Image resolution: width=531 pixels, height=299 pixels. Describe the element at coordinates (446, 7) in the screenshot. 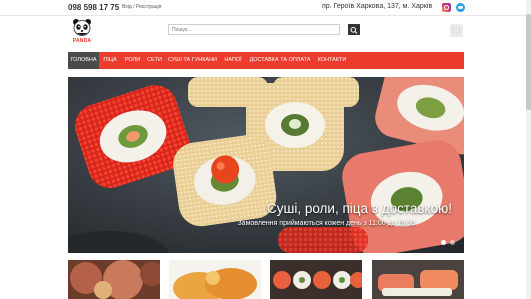

I see `instagram-icon` at that location.